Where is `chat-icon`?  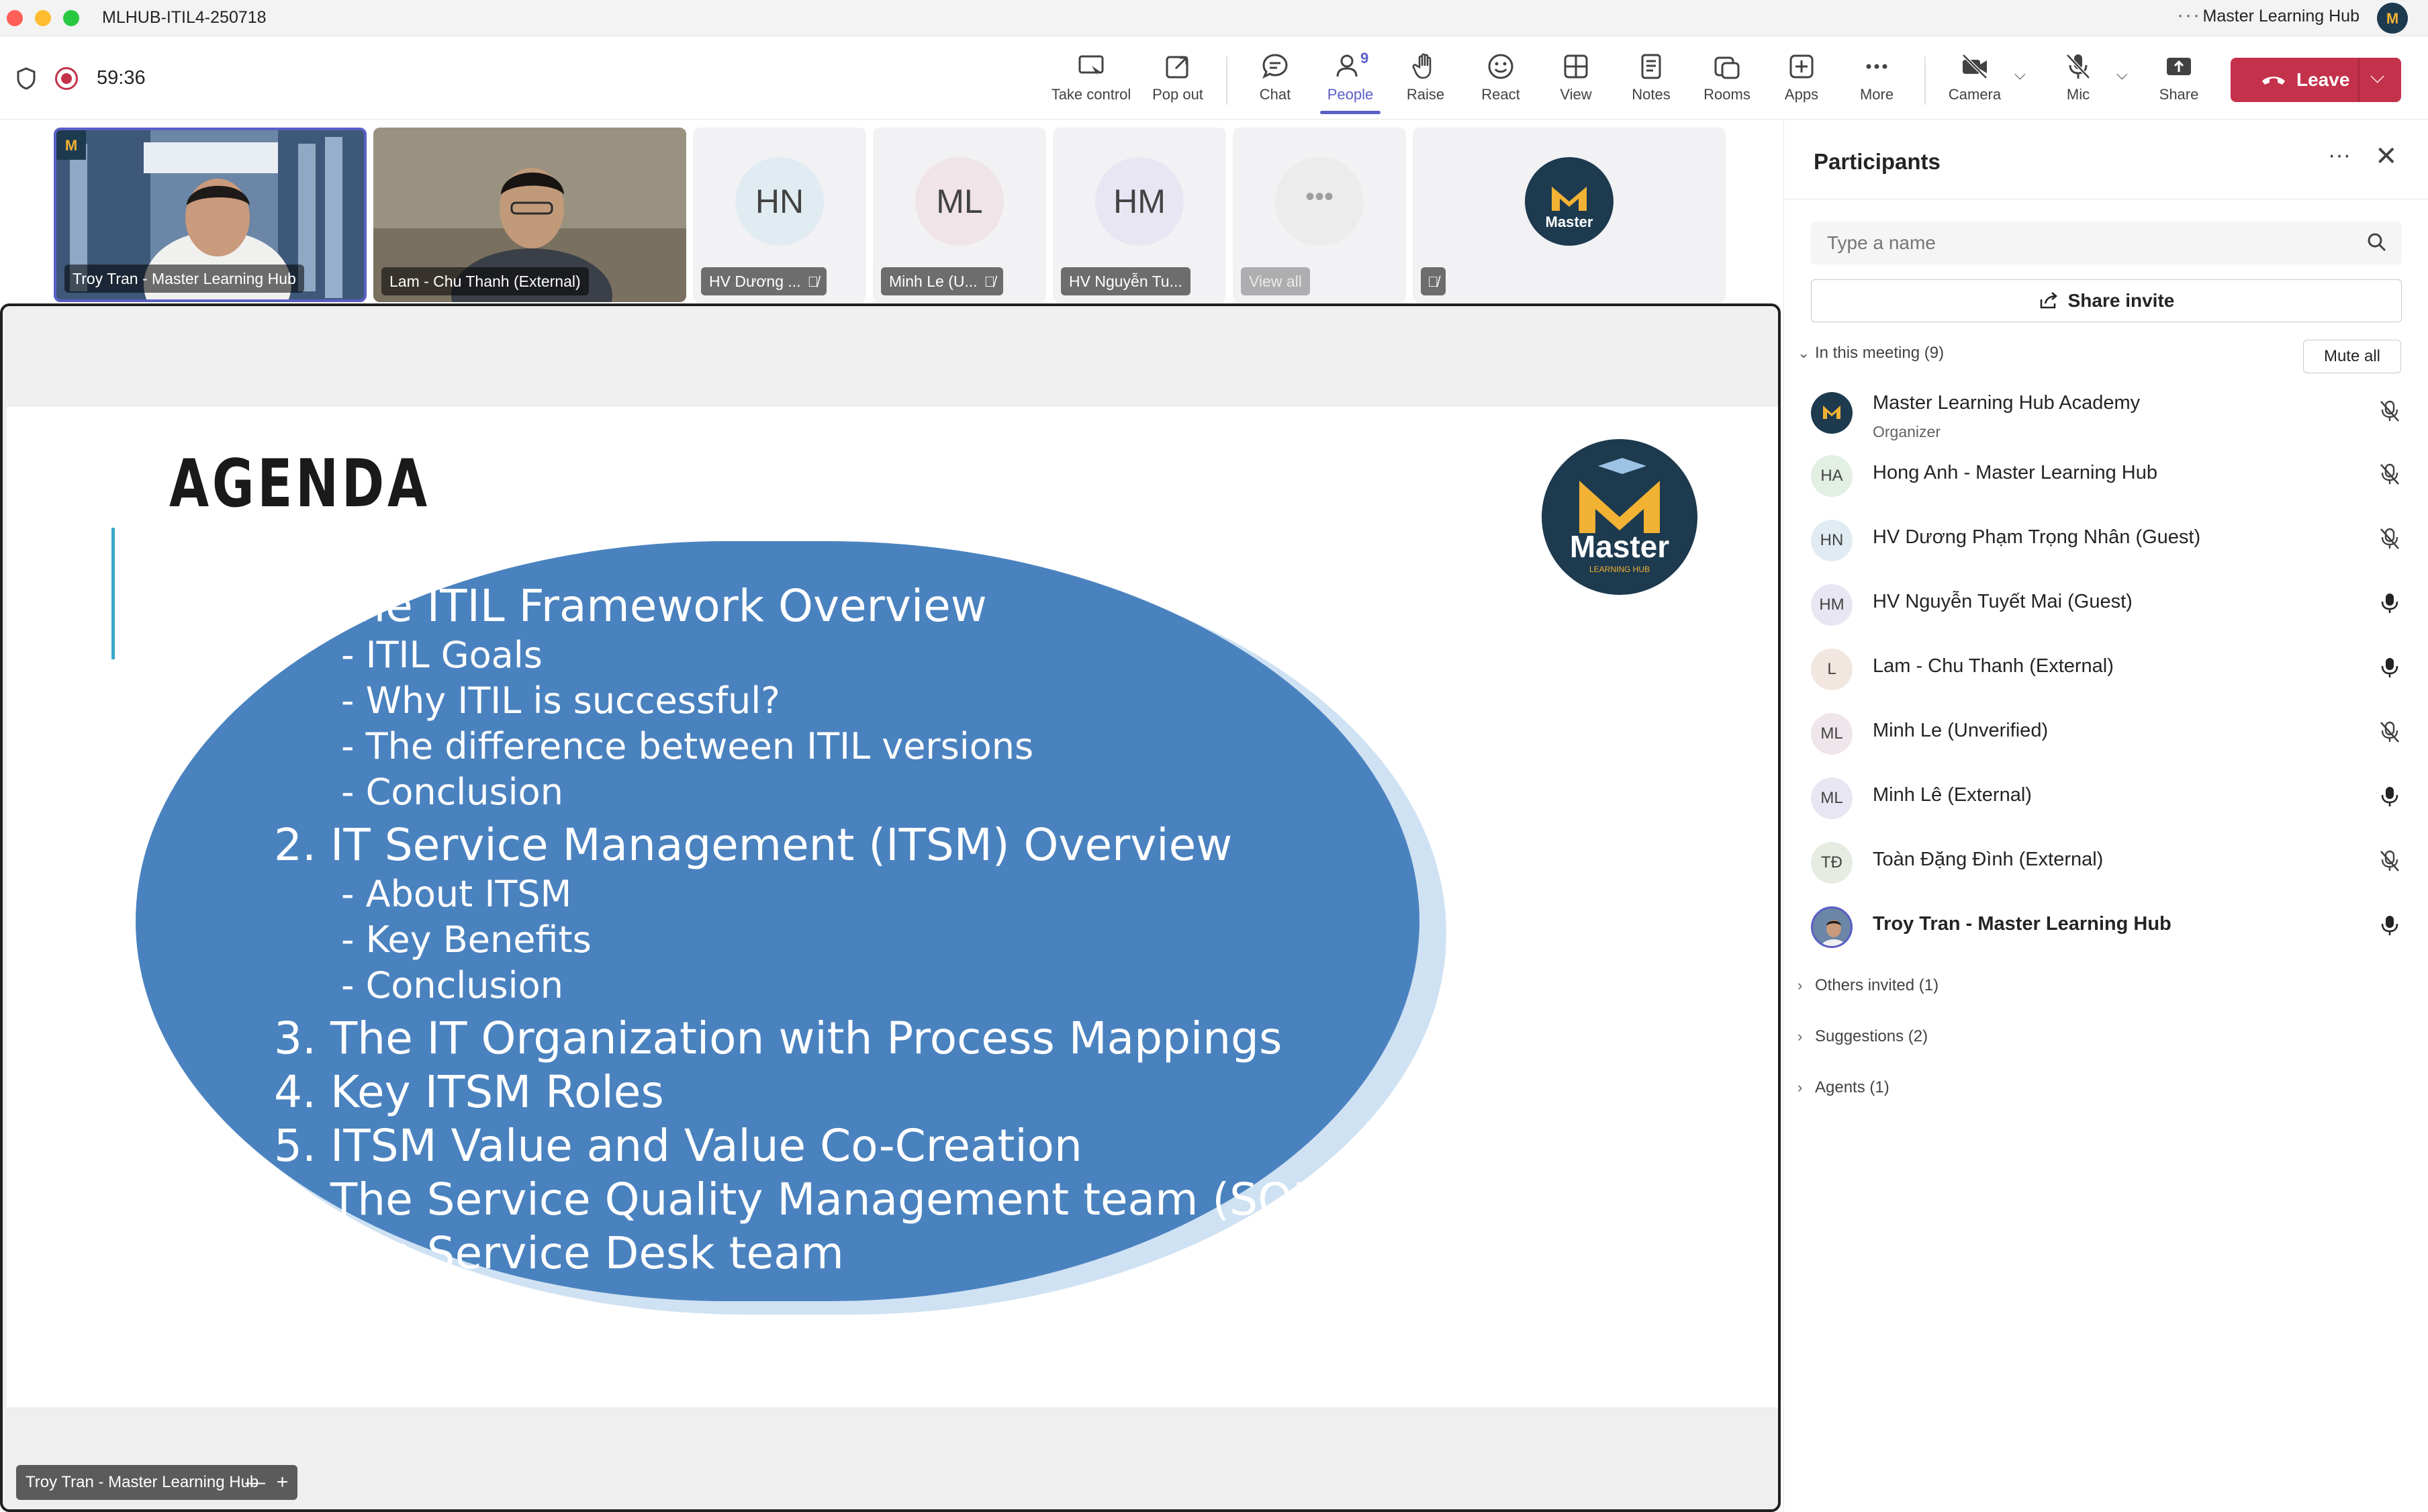 chat-icon is located at coordinates (1275, 66).